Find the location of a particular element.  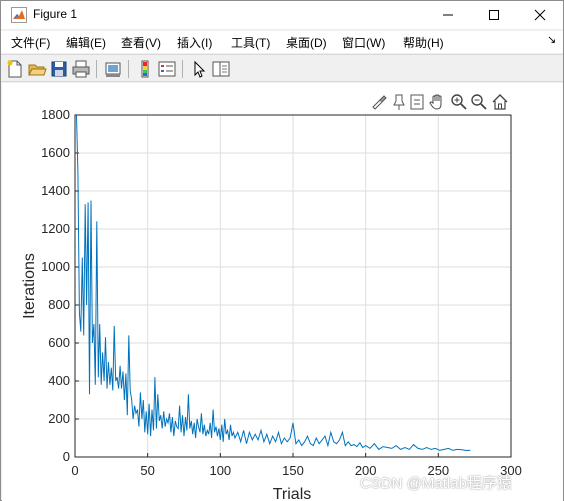

insert-colorbar-icon is located at coordinates (145, 69).